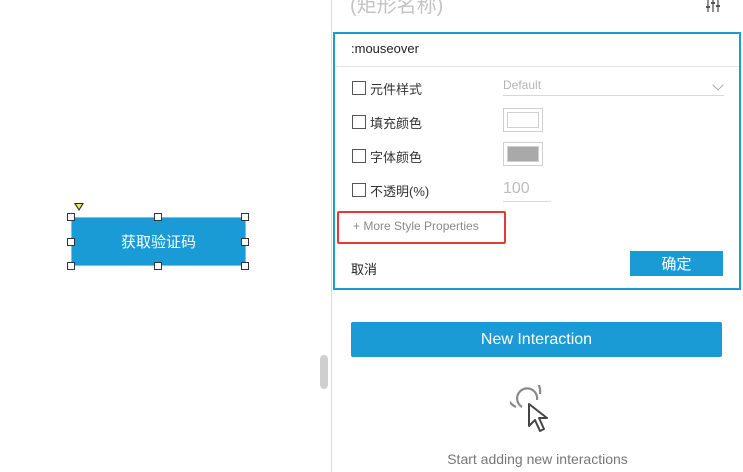  What do you see at coordinates (537, 66) in the screenshot?
I see `divider` at bounding box center [537, 66].